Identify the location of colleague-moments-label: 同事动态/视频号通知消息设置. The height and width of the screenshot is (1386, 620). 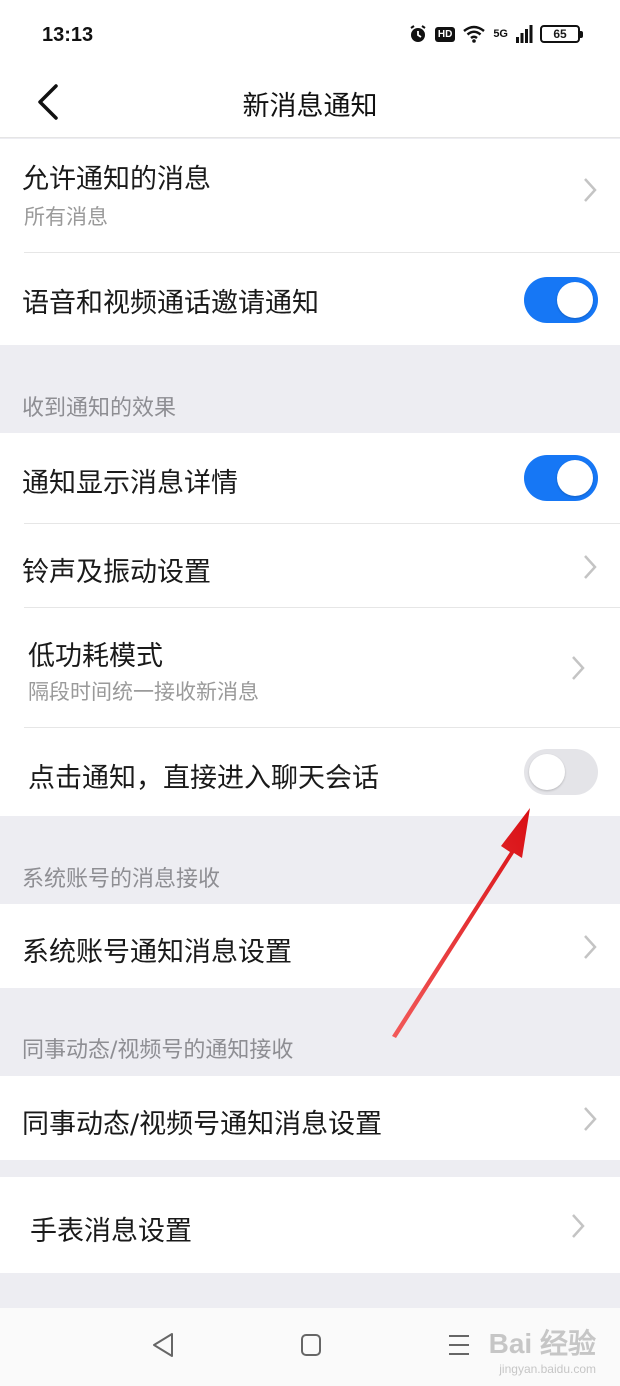
(202, 1124).